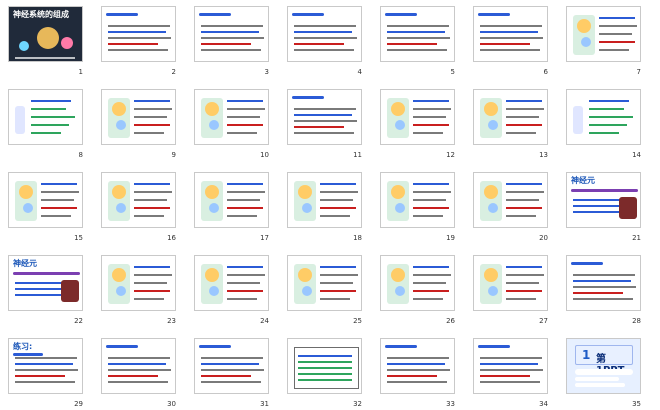 This screenshot has height=410, width=660. Describe the element at coordinates (45, 366) in the screenshot. I see `slide-thumbnail: 练习:` at that location.